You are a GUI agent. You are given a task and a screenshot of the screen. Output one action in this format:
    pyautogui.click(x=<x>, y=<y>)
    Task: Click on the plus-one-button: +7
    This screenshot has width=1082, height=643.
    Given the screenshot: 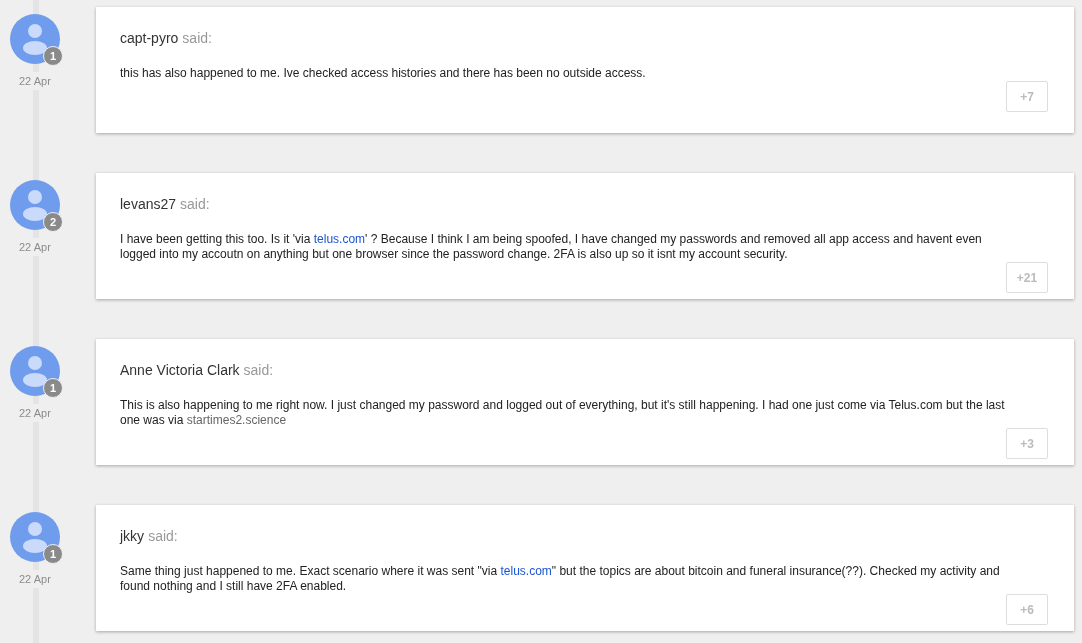 What is the action you would take?
    pyautogui.click(x=1027, y=96)
    